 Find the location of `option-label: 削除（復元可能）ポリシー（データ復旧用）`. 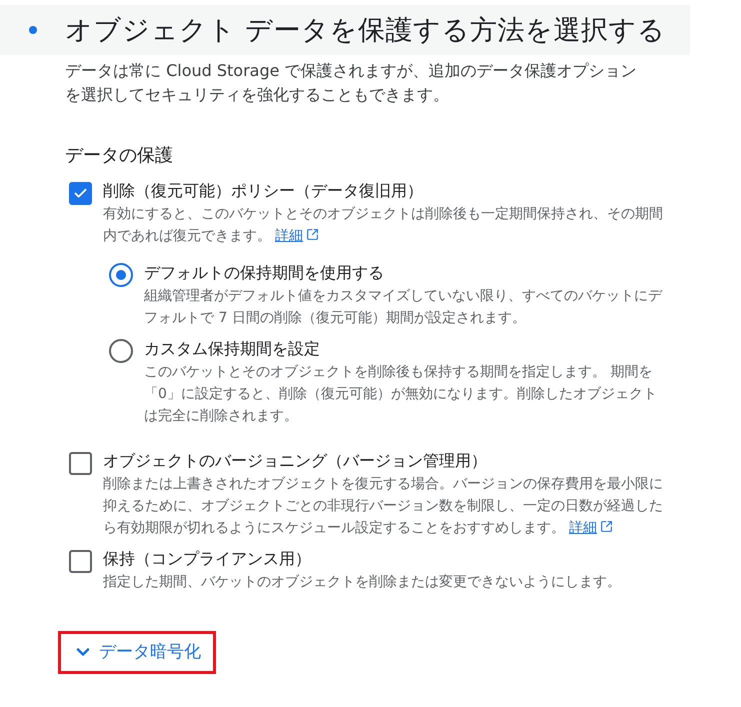

option-label: 削除（復元可能）ポリシー（データ復旧用） is located at coordinates (263, 191).